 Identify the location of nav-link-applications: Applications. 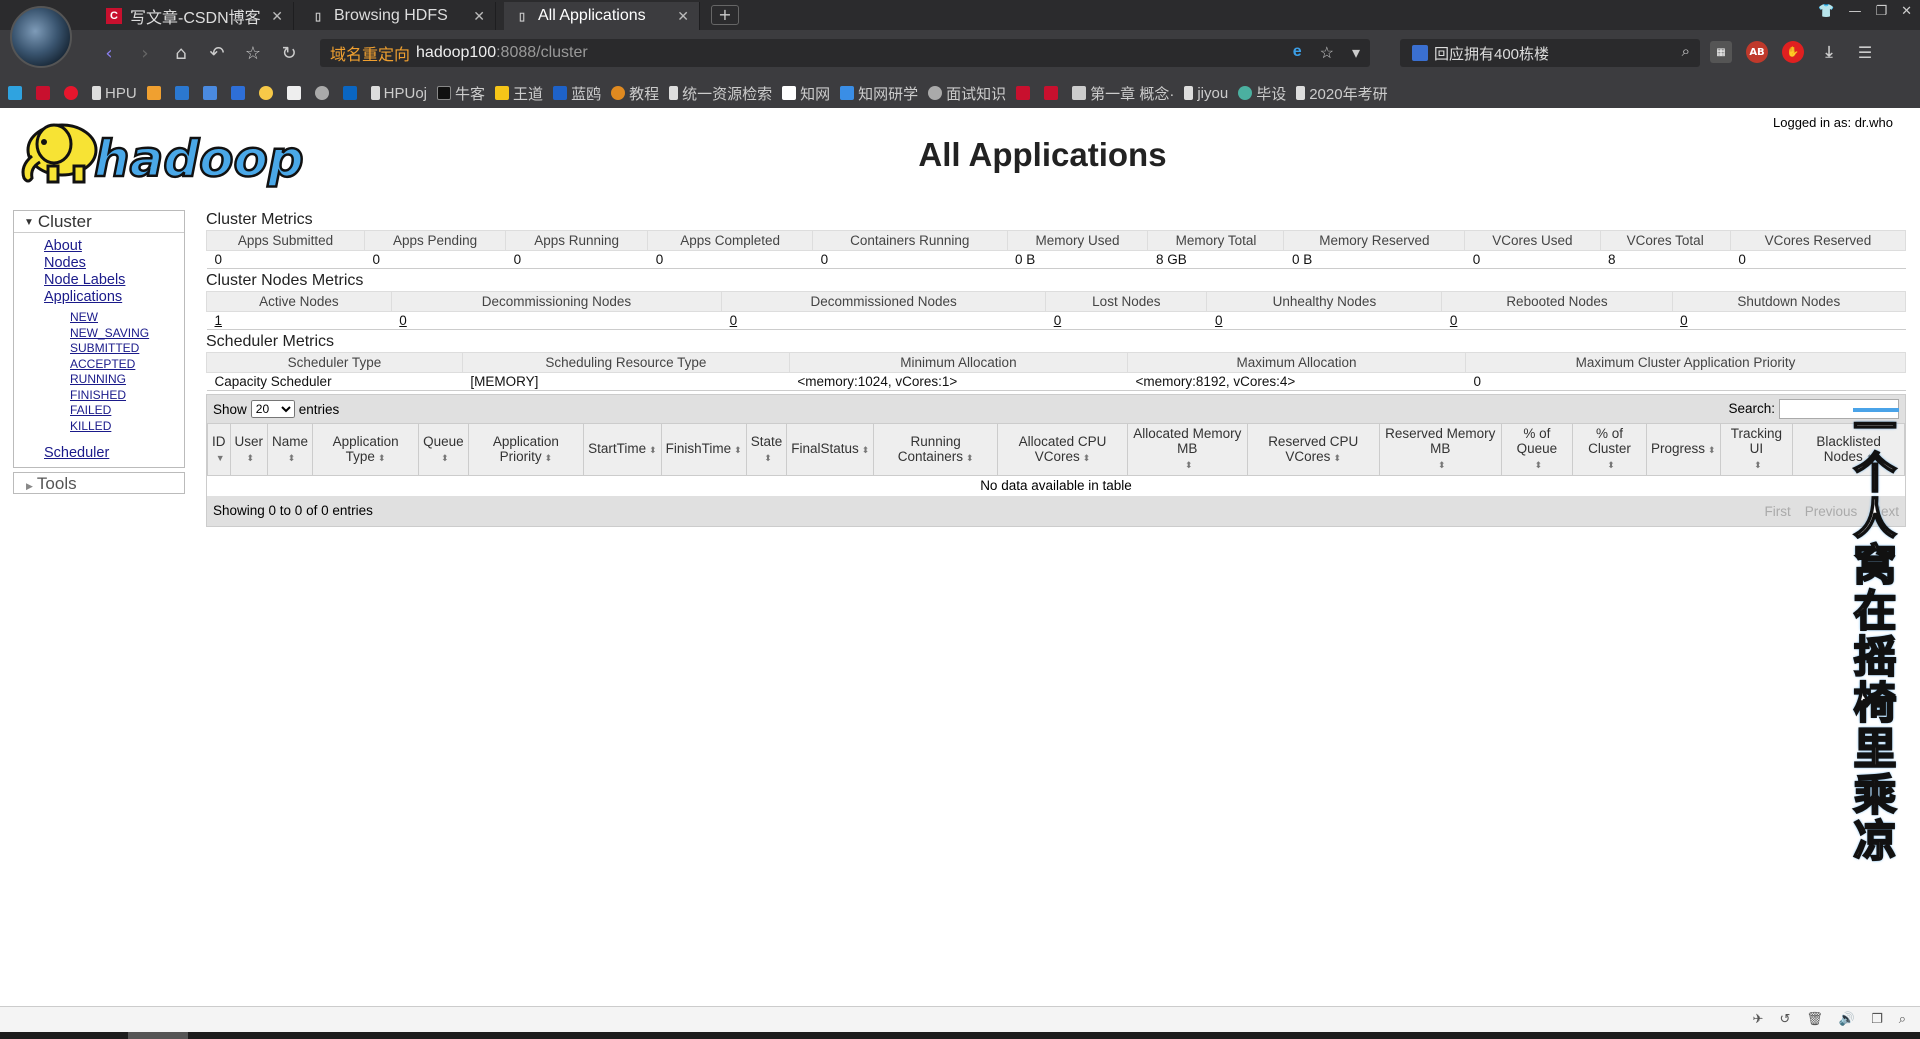
(114, 297).